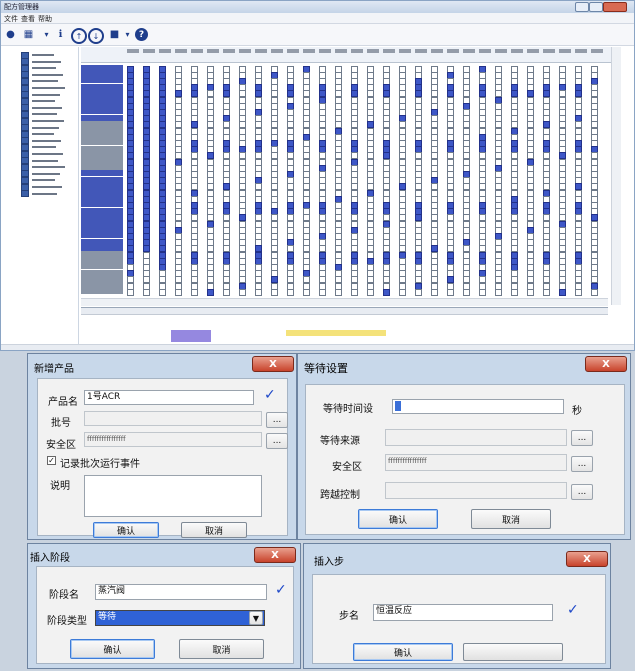 The image size is (635, 671). I want to click on minimize-button, so click(582, 7).